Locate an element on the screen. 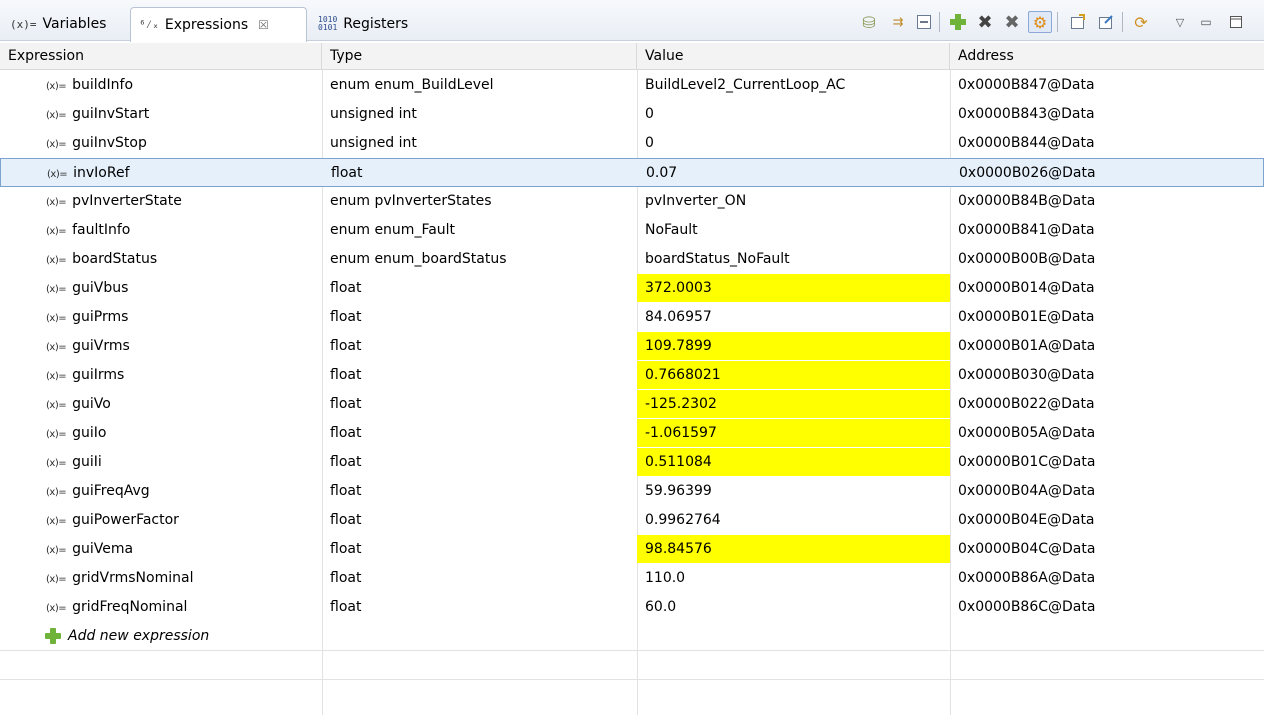 This screenshot has width=1264, height=715. expression-name: gridVrmsNominal is located at coordinates (133, 578).